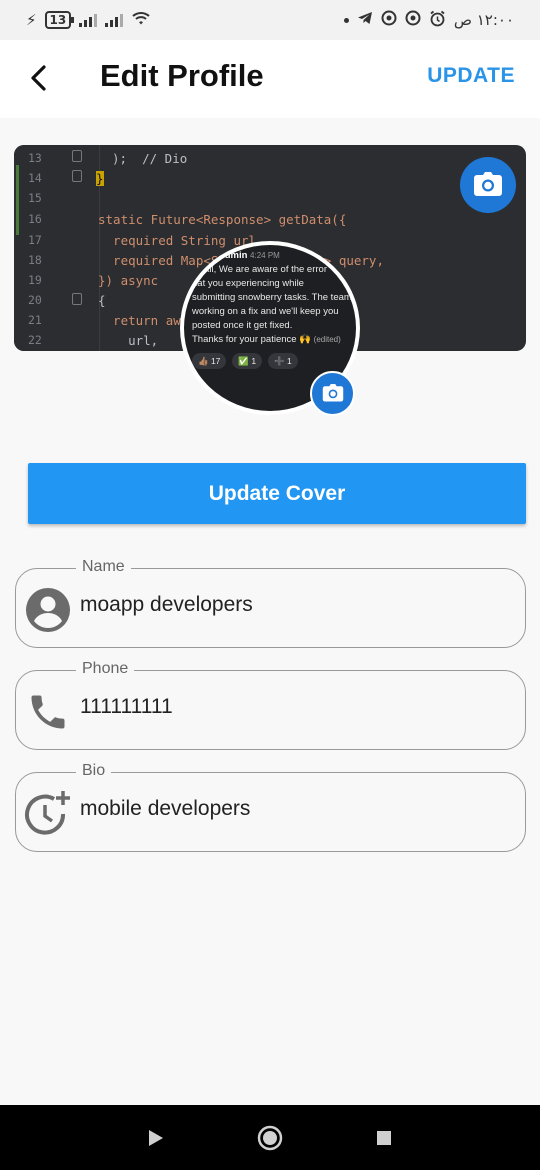  Describe the element at coordinates (270, 79) in the screenshot. I see `app-bar: Edit Profile UPDATE` at that location.